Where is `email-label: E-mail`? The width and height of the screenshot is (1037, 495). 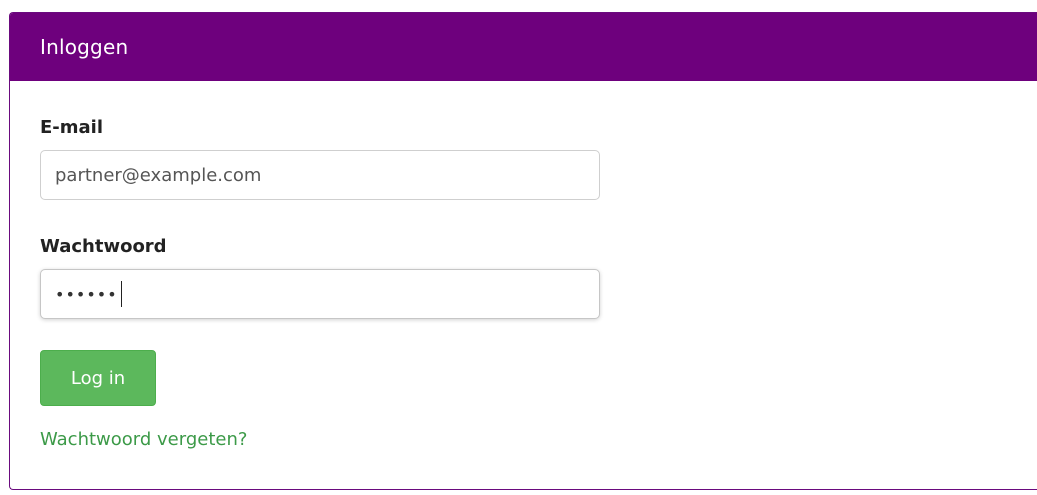 email-label: E-mail is located at coordinates (72, 127).